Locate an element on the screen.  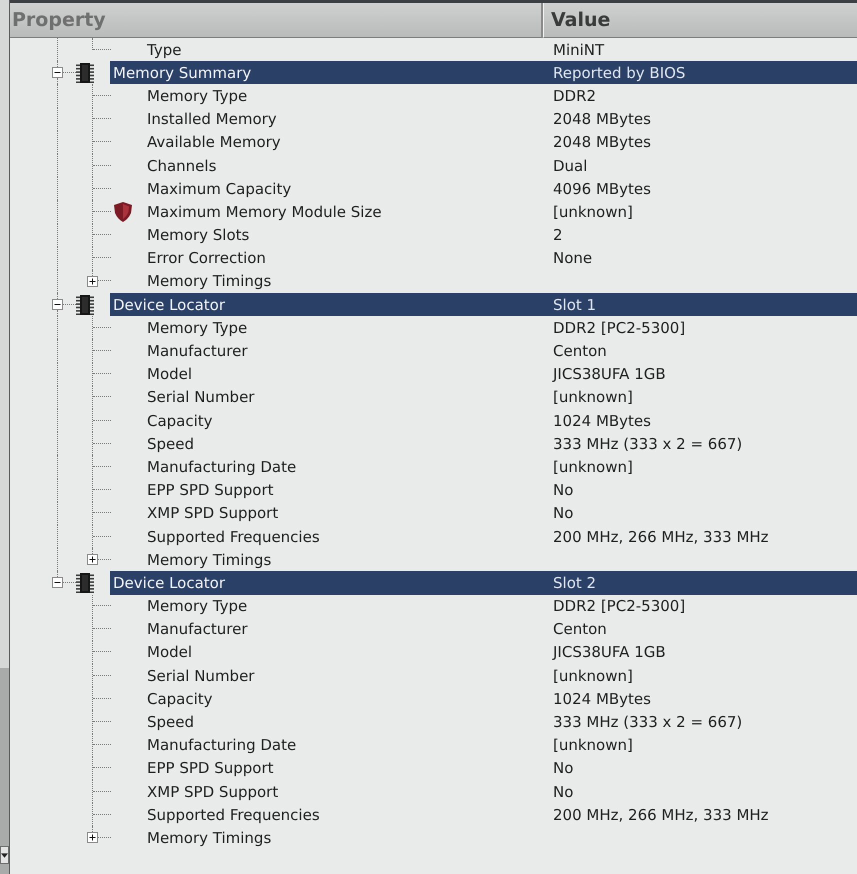
value-text: MiniNT is located at coordinates (579, 49).